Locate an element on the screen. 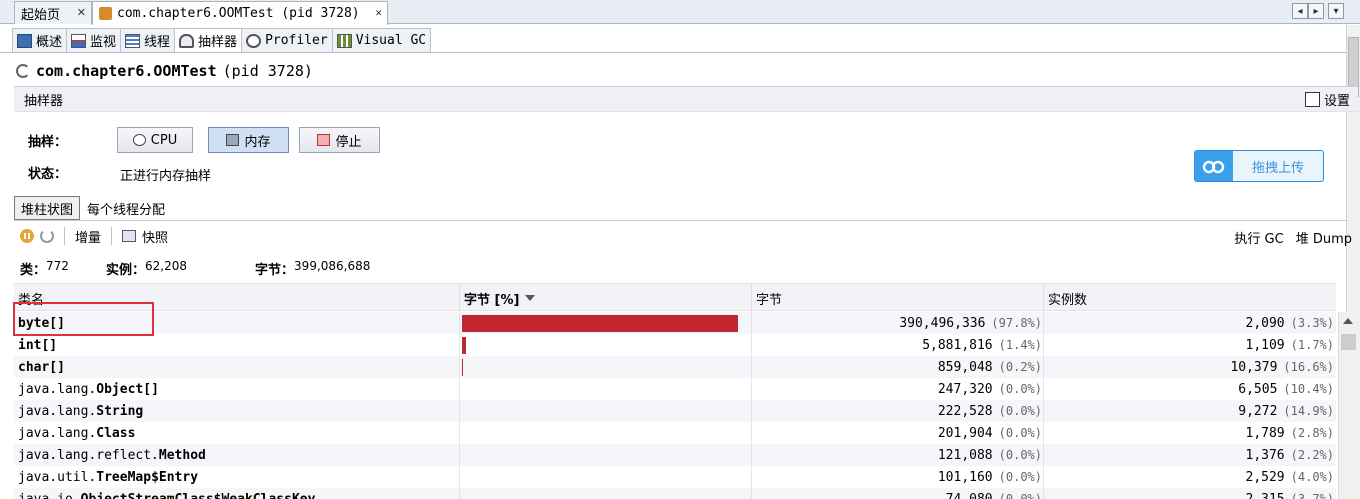 Image resolution: width=1360 pixels, height=499 pixels. tab-oomtest: com.chapter6.OOMTest (pid 3728) ✕ is located at coordinates (240, 13).